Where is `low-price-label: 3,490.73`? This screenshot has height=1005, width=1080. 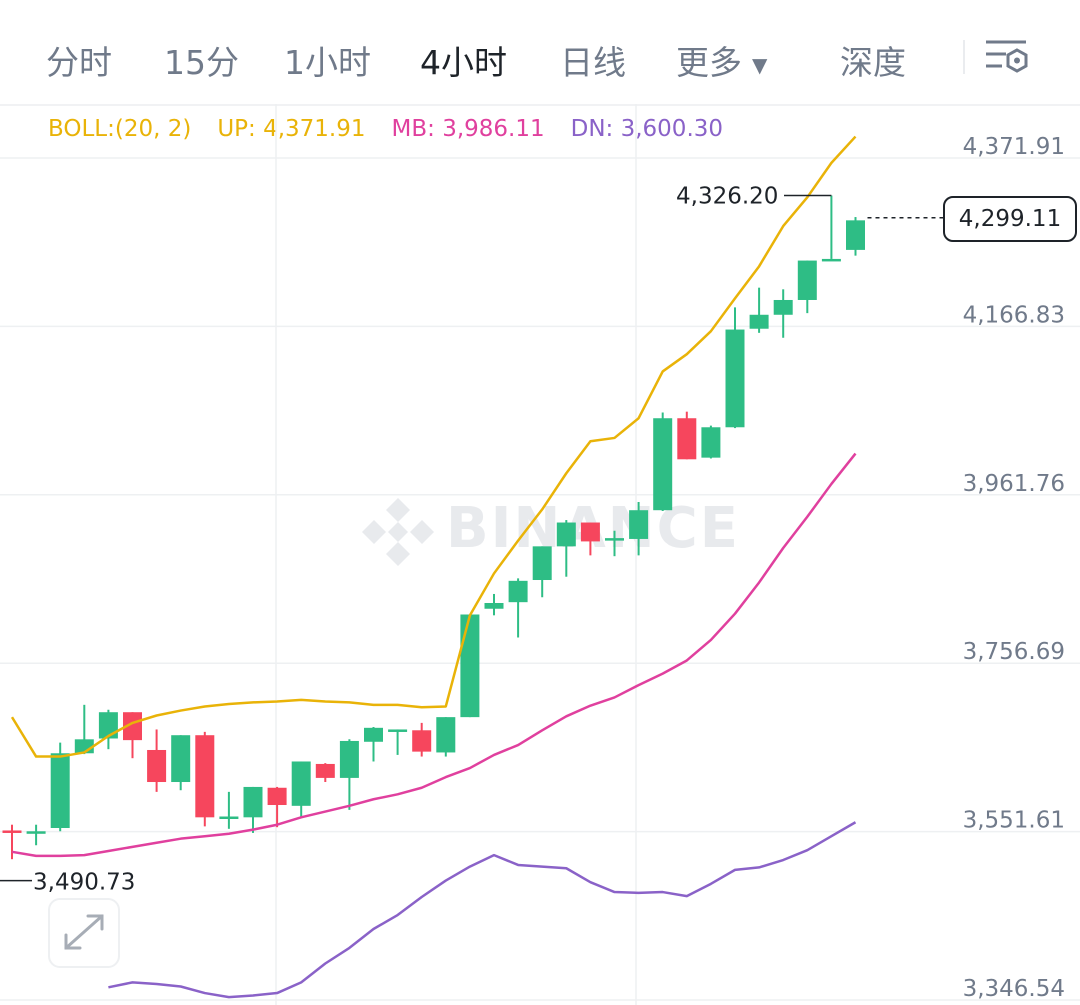 low-price-label: 3,490.73 is located at coordinates (84, 883).